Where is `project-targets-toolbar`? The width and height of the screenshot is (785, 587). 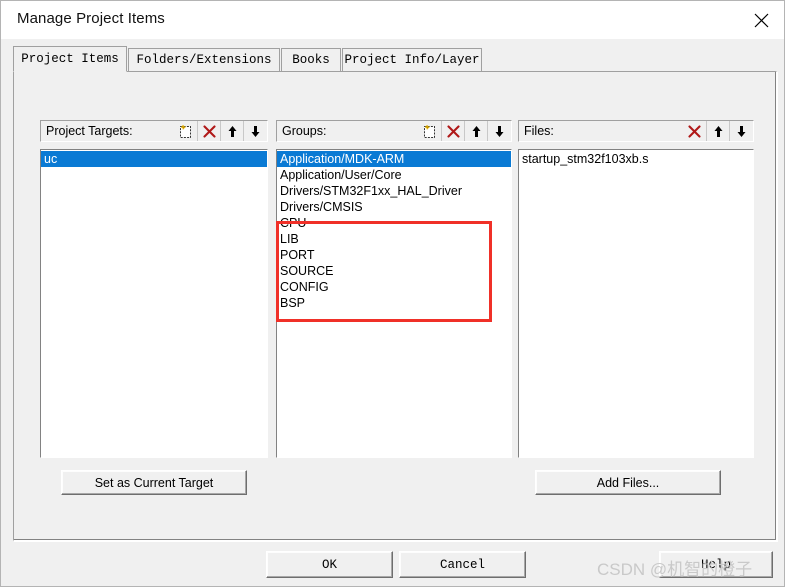
project-targets-toolbar is located at coordinates (220, 131).